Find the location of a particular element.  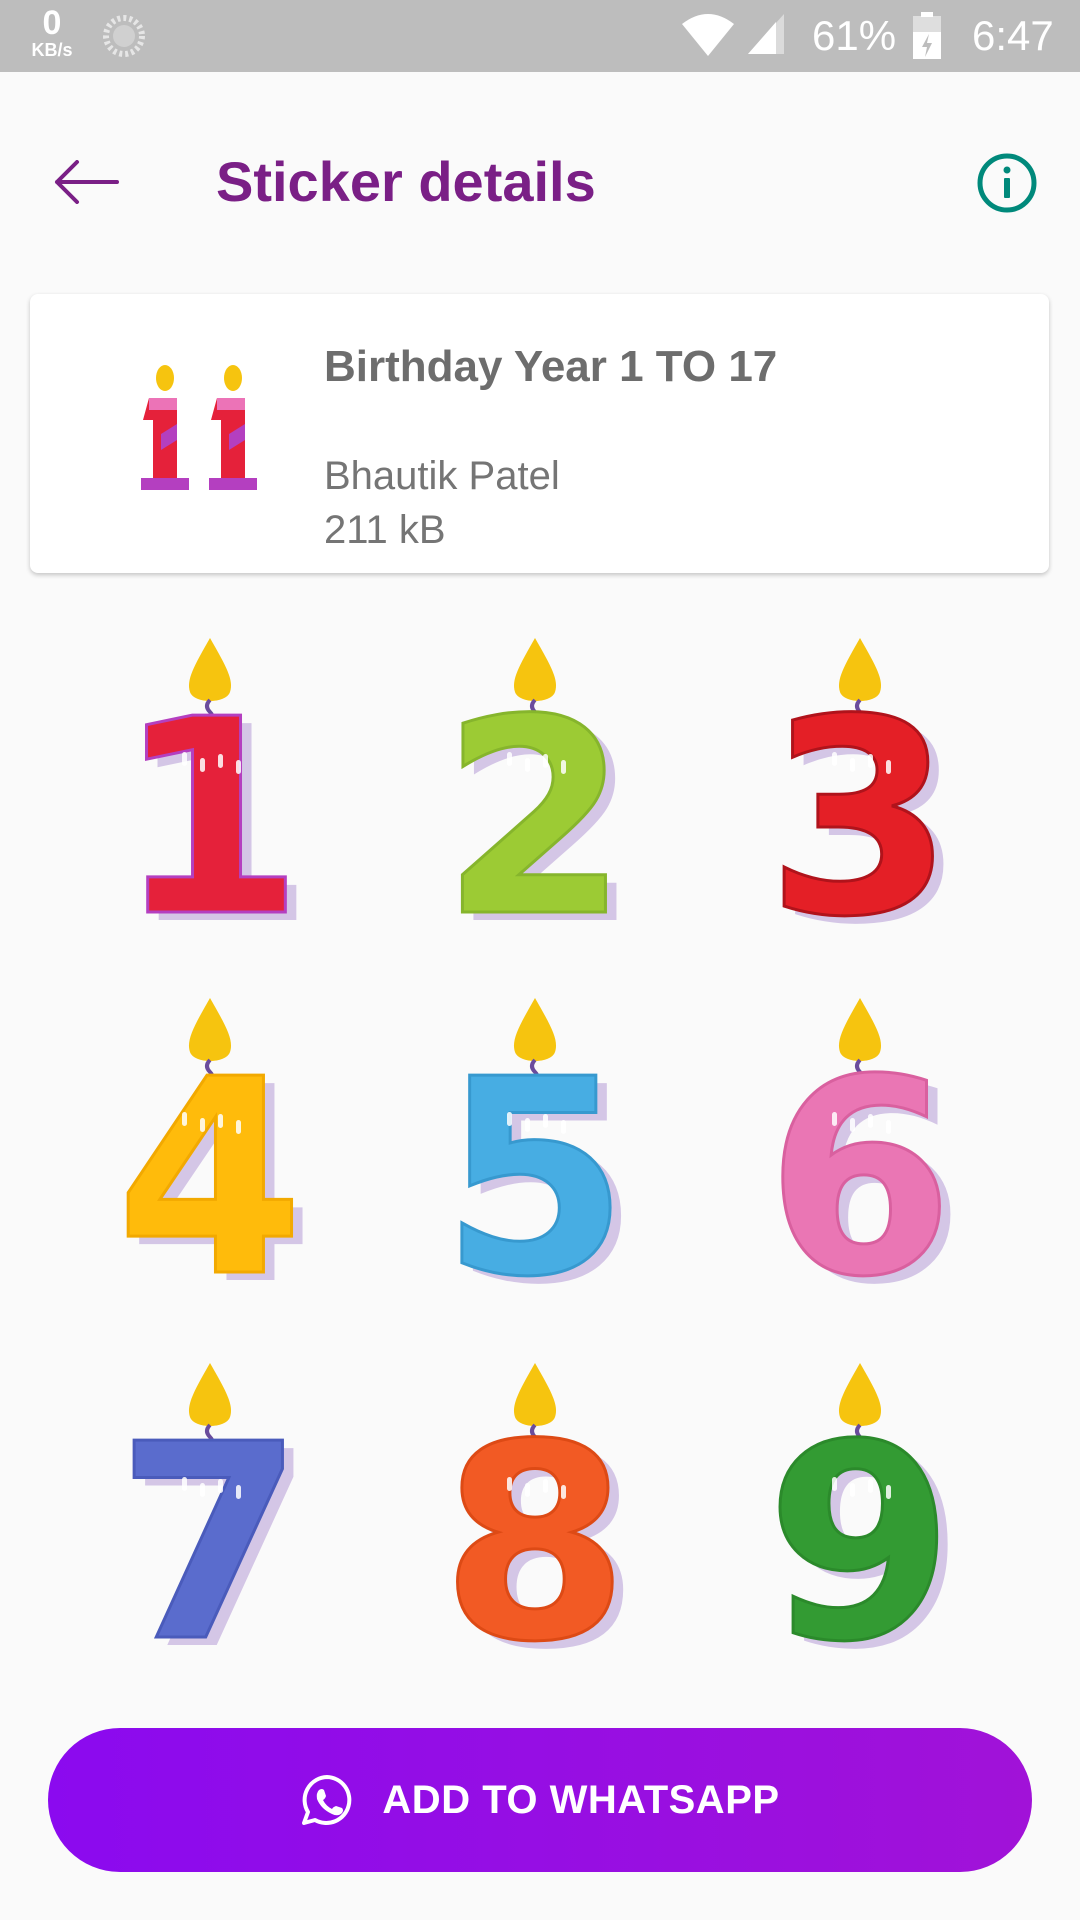

wifi-icon is located at coordinates (708, 35).